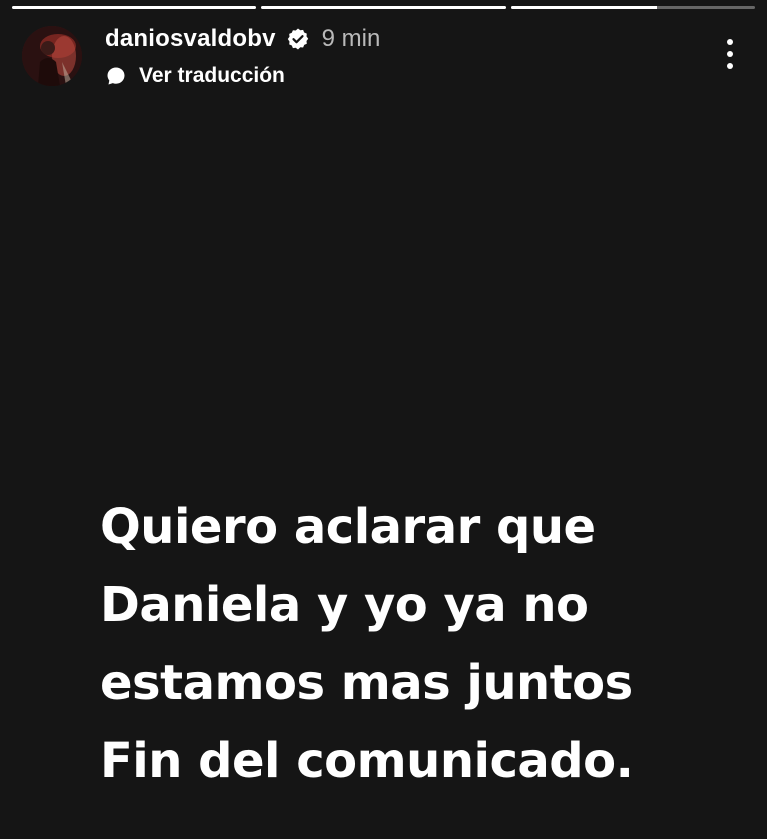  What do you see at coordinates (383, 59) in the screenshot?
I see `story-header: daniosvaldobv 9 min Ver traducción` at bounding box center [383, 59].